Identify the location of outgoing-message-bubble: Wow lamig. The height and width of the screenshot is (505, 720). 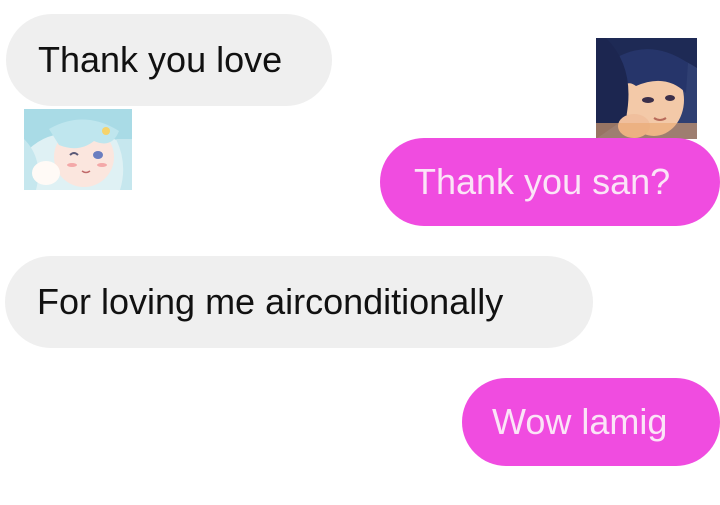
(591, 422).